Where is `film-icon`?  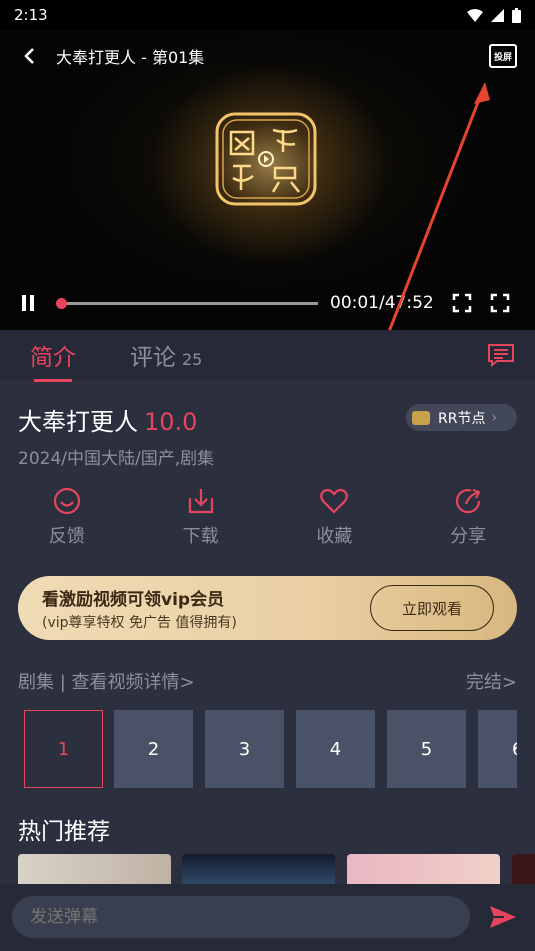
film-icon is located at coordinates (421, 417).